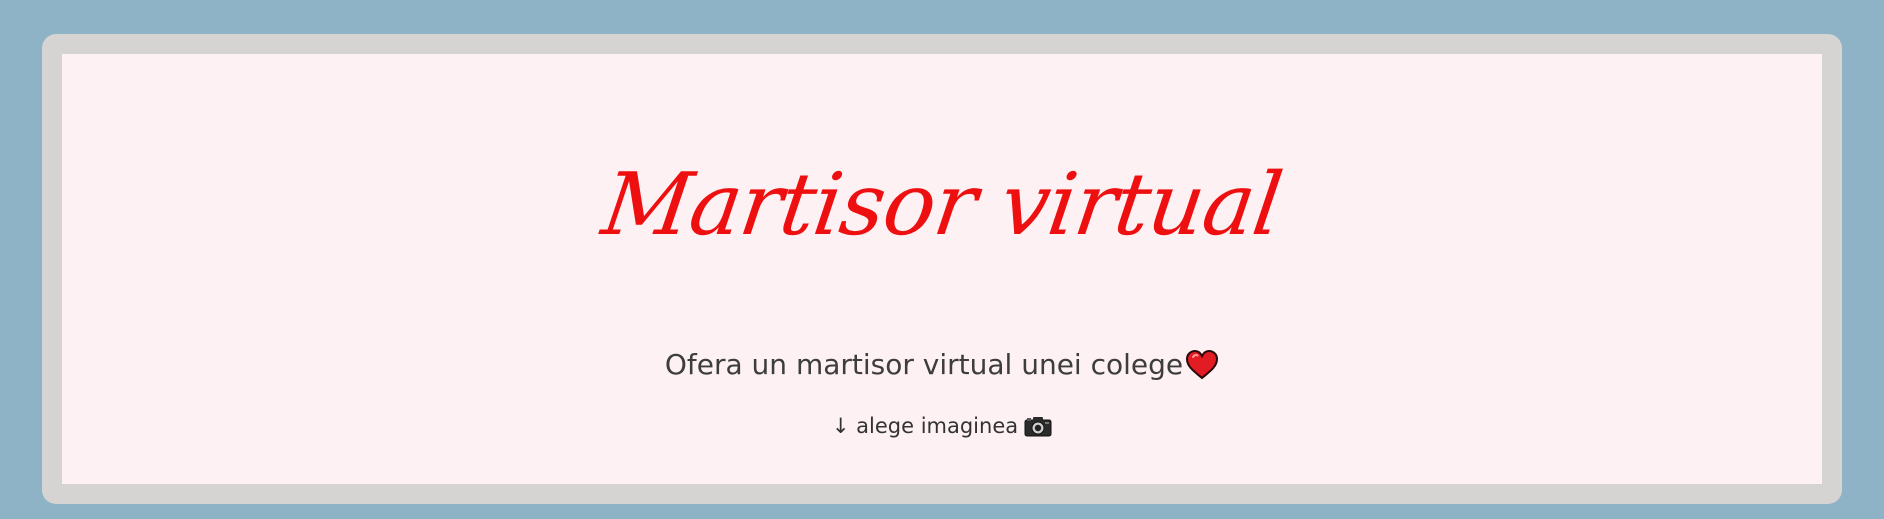  I want to click on page-title: Martisor virtual, so click(942, 205).